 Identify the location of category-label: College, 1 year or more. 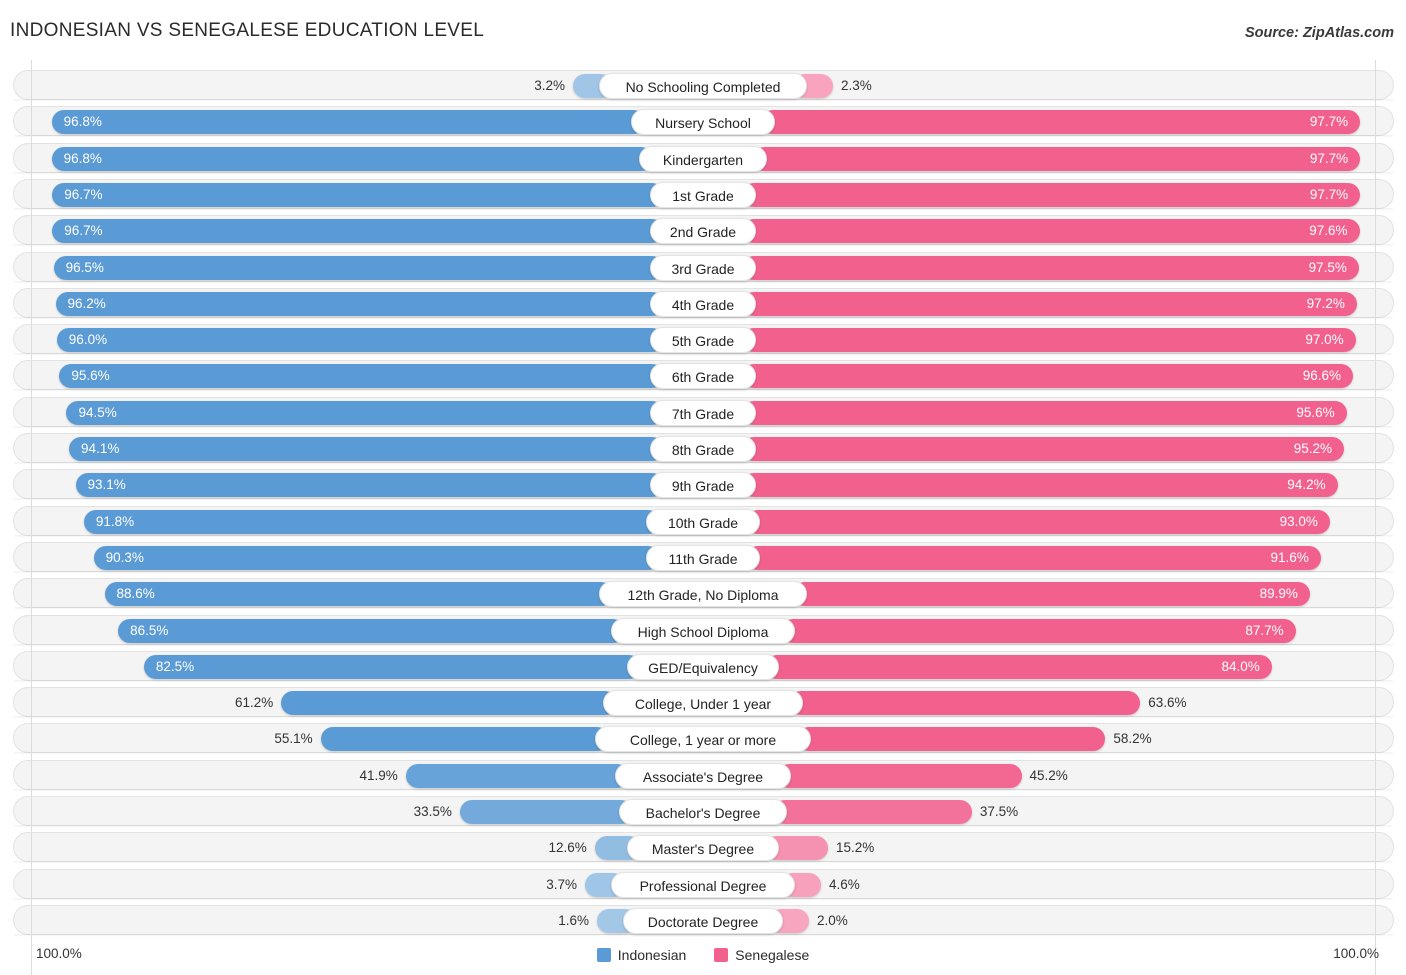
(703, 739).